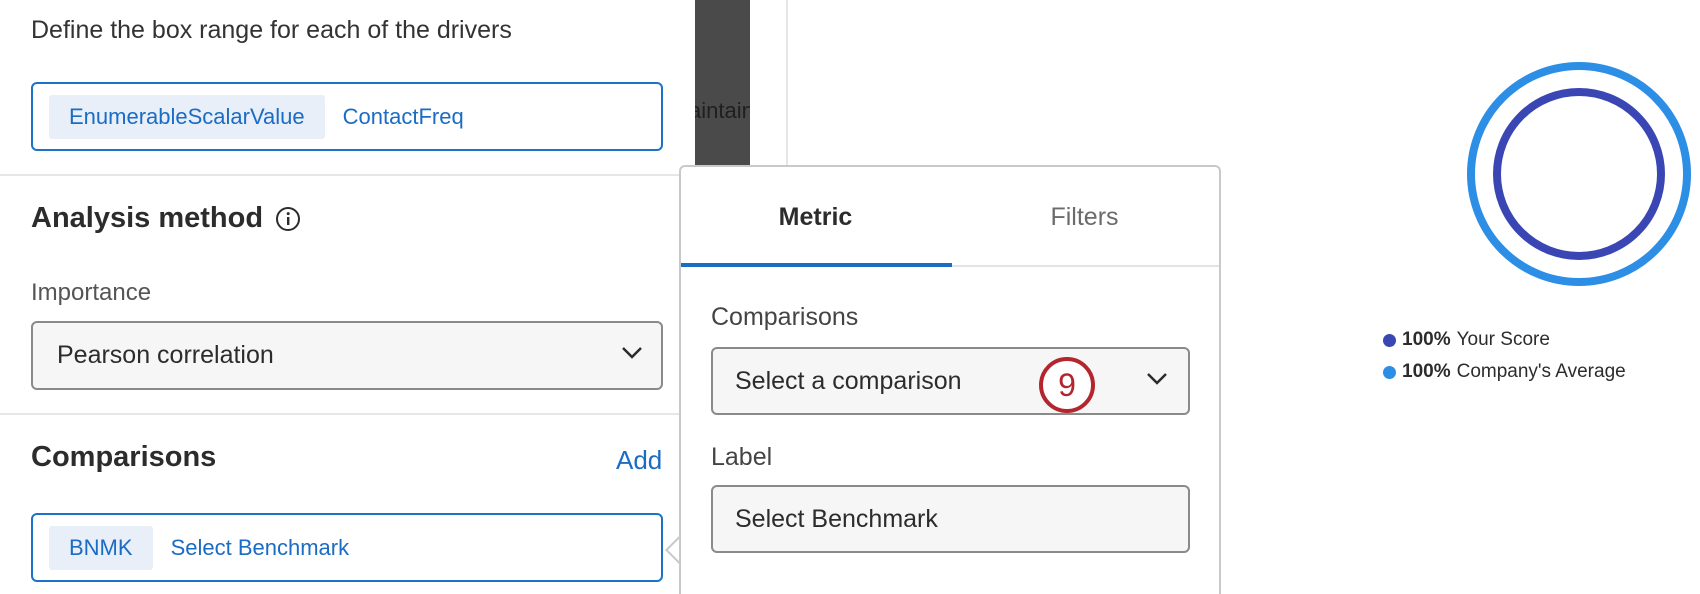 This screenshot has height=594, width=1700. Describe the element at coordinates (815, 217) in the screenshot. I see `tab-metric: Metric` at that location.